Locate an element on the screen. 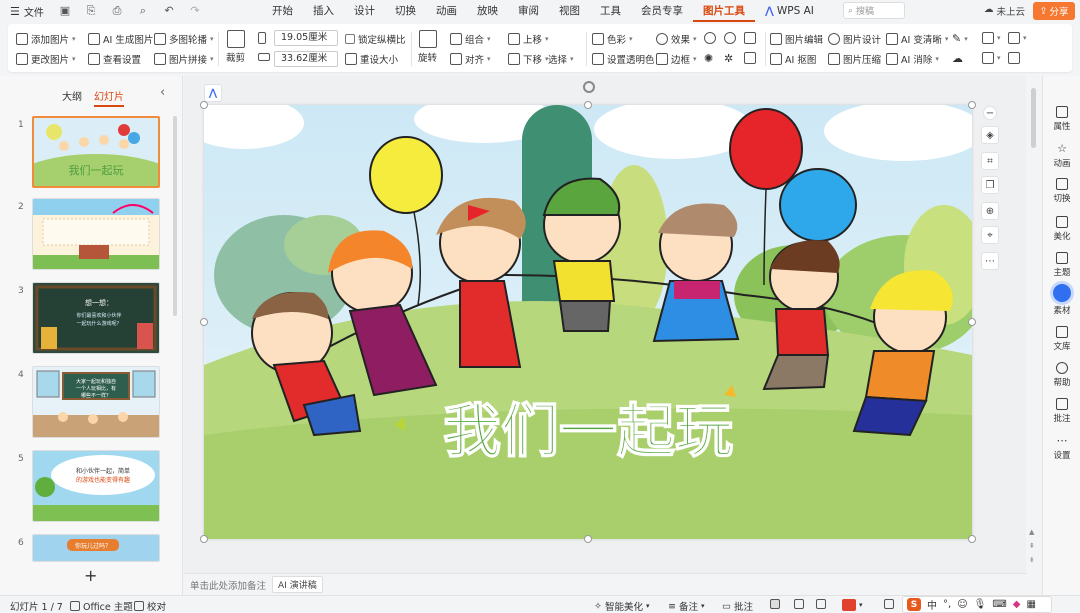 Image resolution: width=1080 pixels, height=613 pixels. crop-tool-icon: ⌗ is located at coordinates (990, 161).